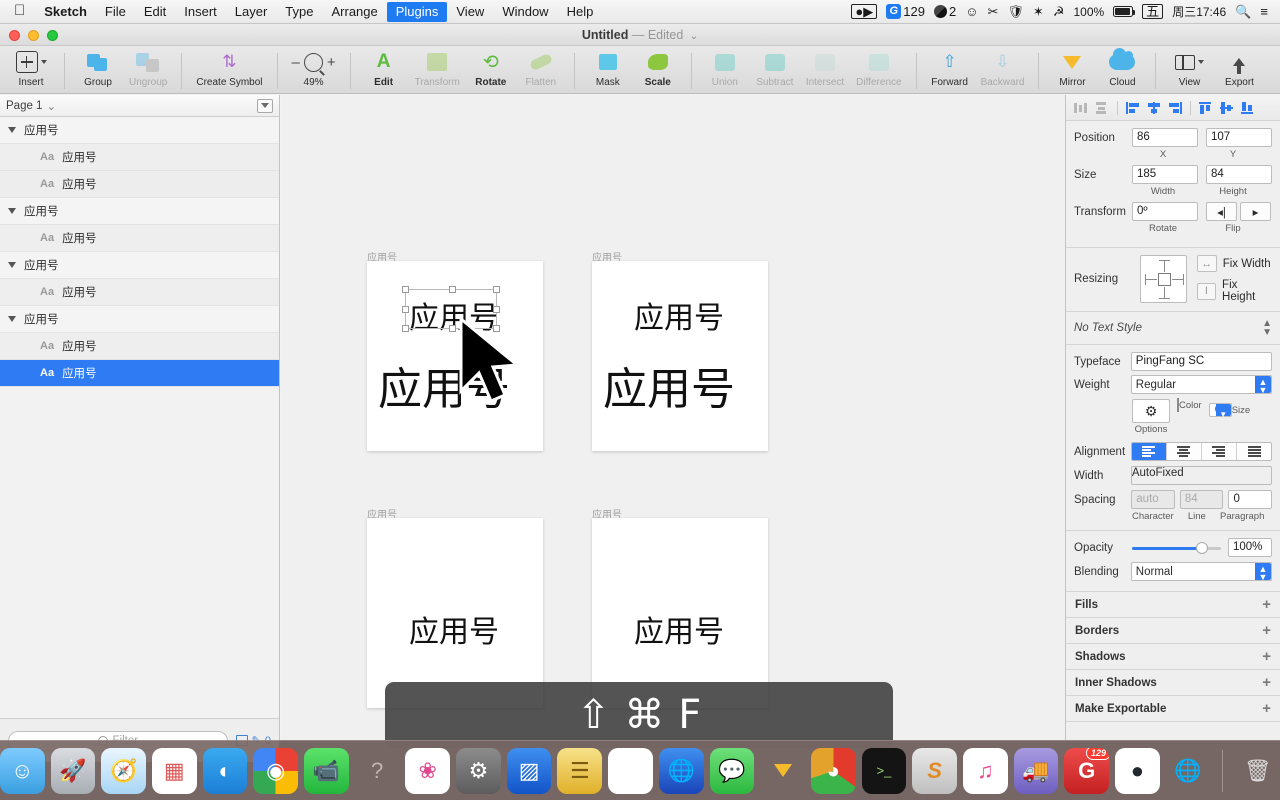  I want to click on toolbar-ungroup: Ungroup, so click(148, 68).